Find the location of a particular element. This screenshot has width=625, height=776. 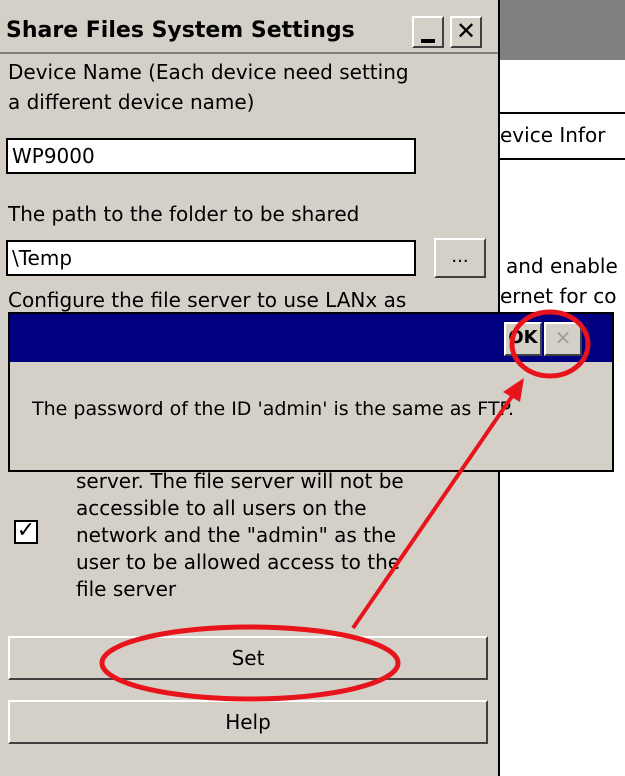

help-button: Help is located at coordinates (248, 722).